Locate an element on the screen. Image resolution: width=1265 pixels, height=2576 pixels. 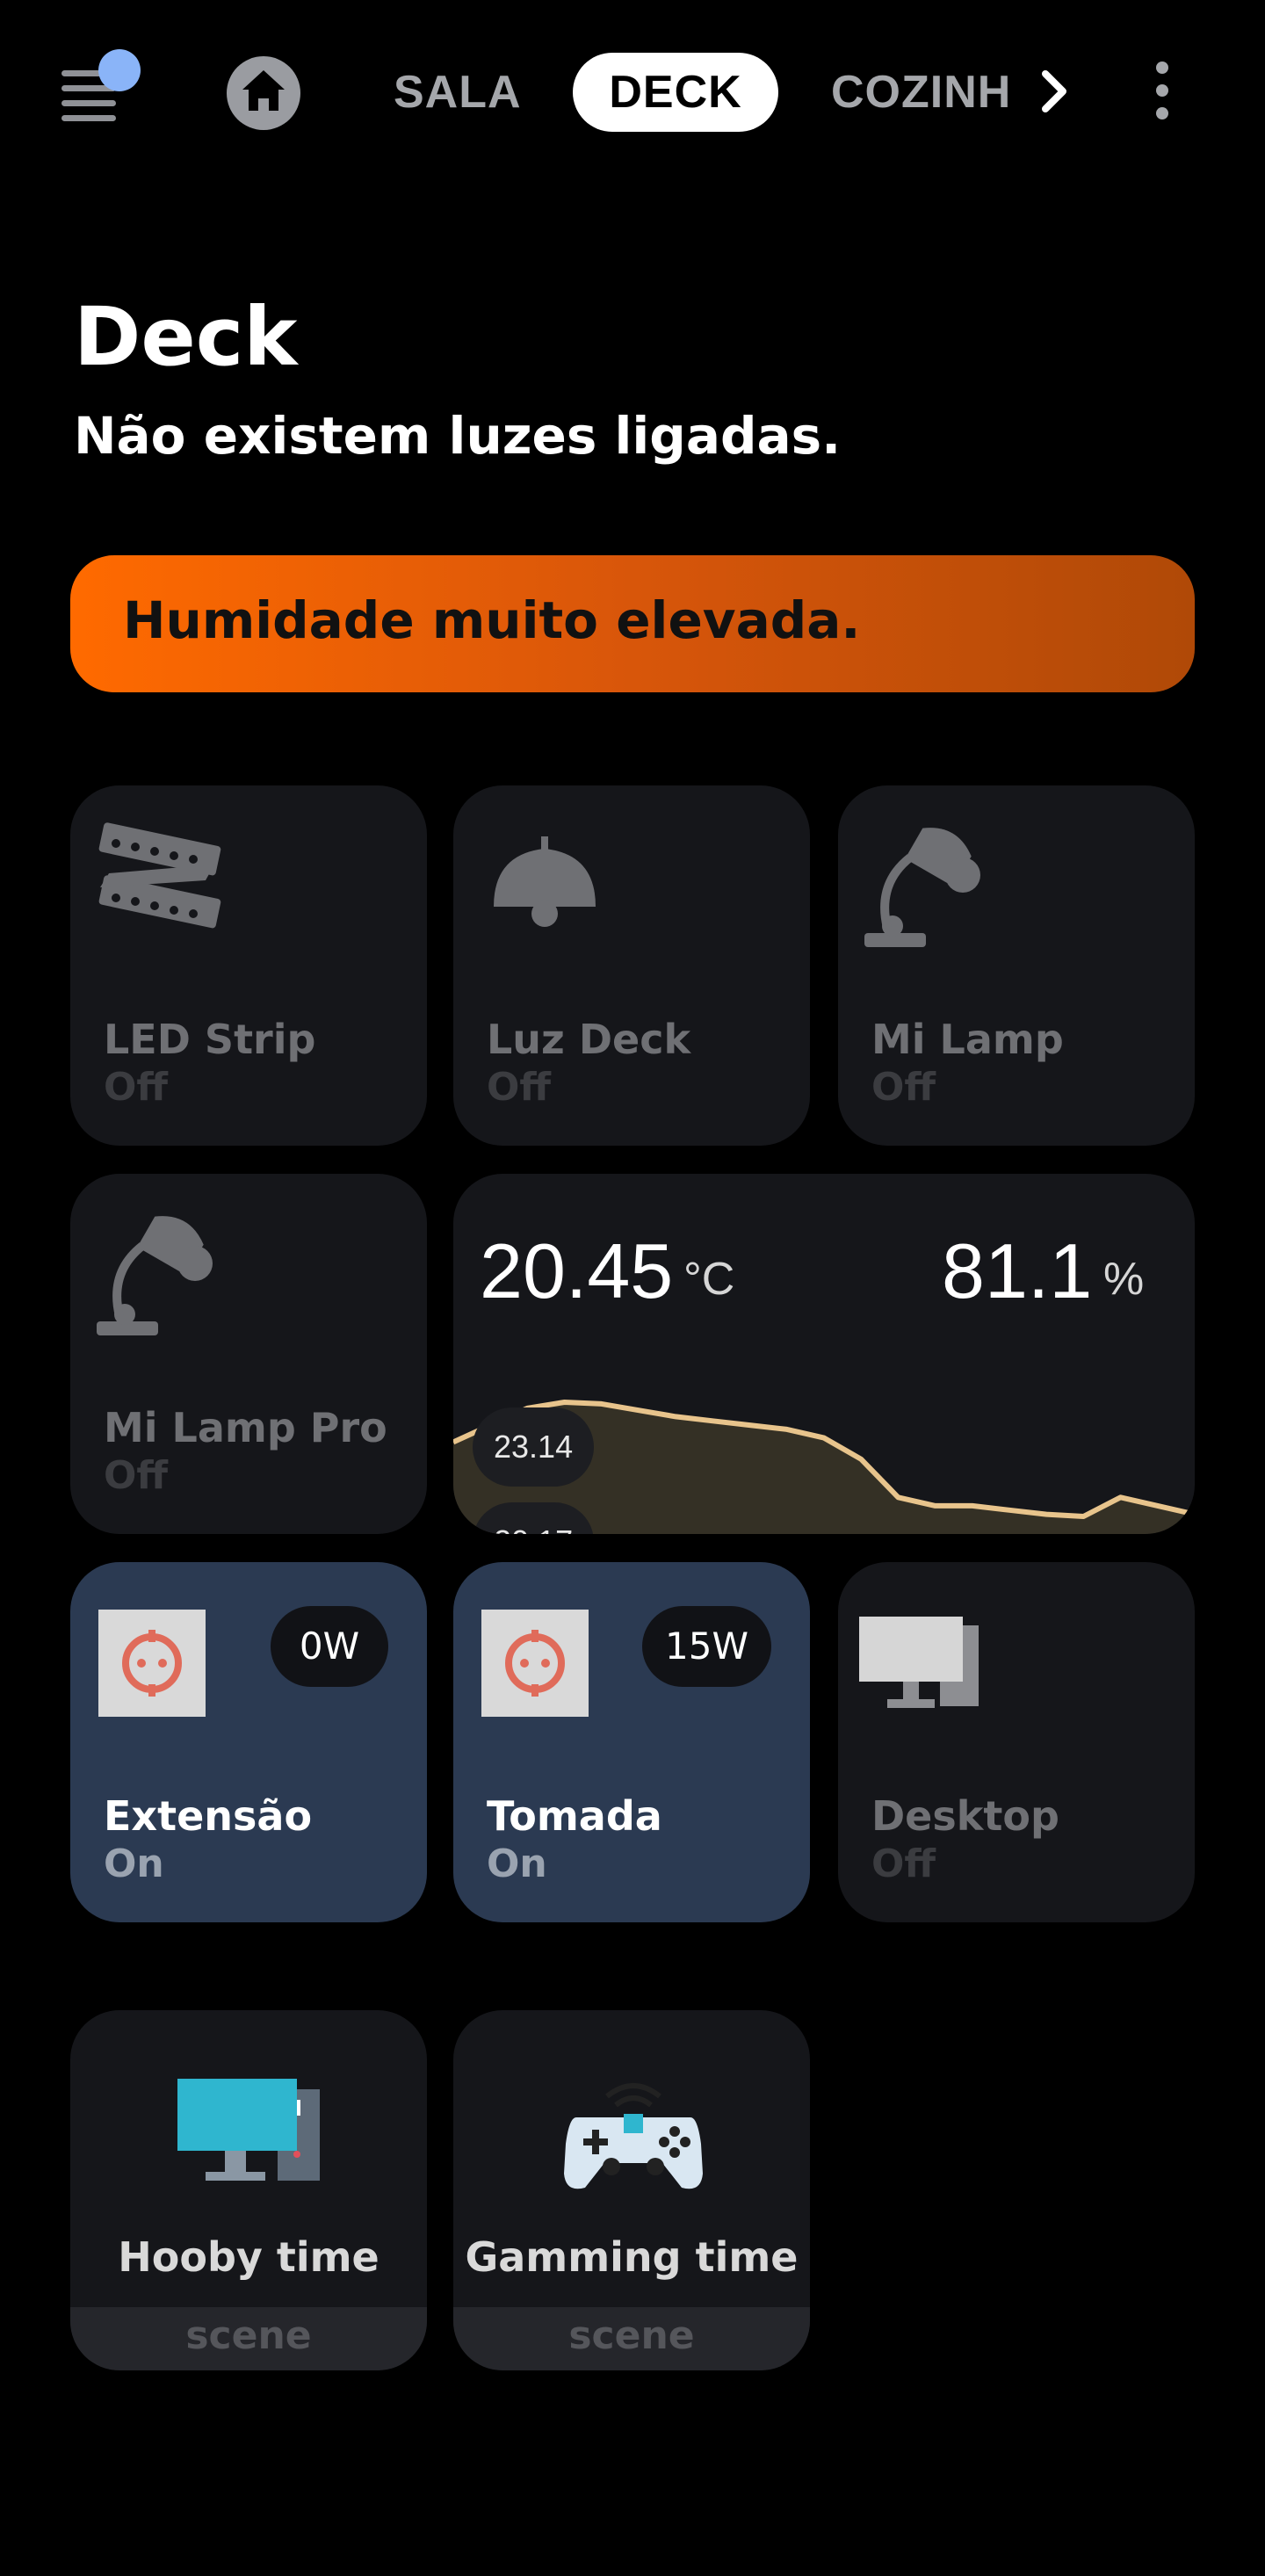
device-card-luz-deck: Luz Deck Off is located at coordinates (632, 965).